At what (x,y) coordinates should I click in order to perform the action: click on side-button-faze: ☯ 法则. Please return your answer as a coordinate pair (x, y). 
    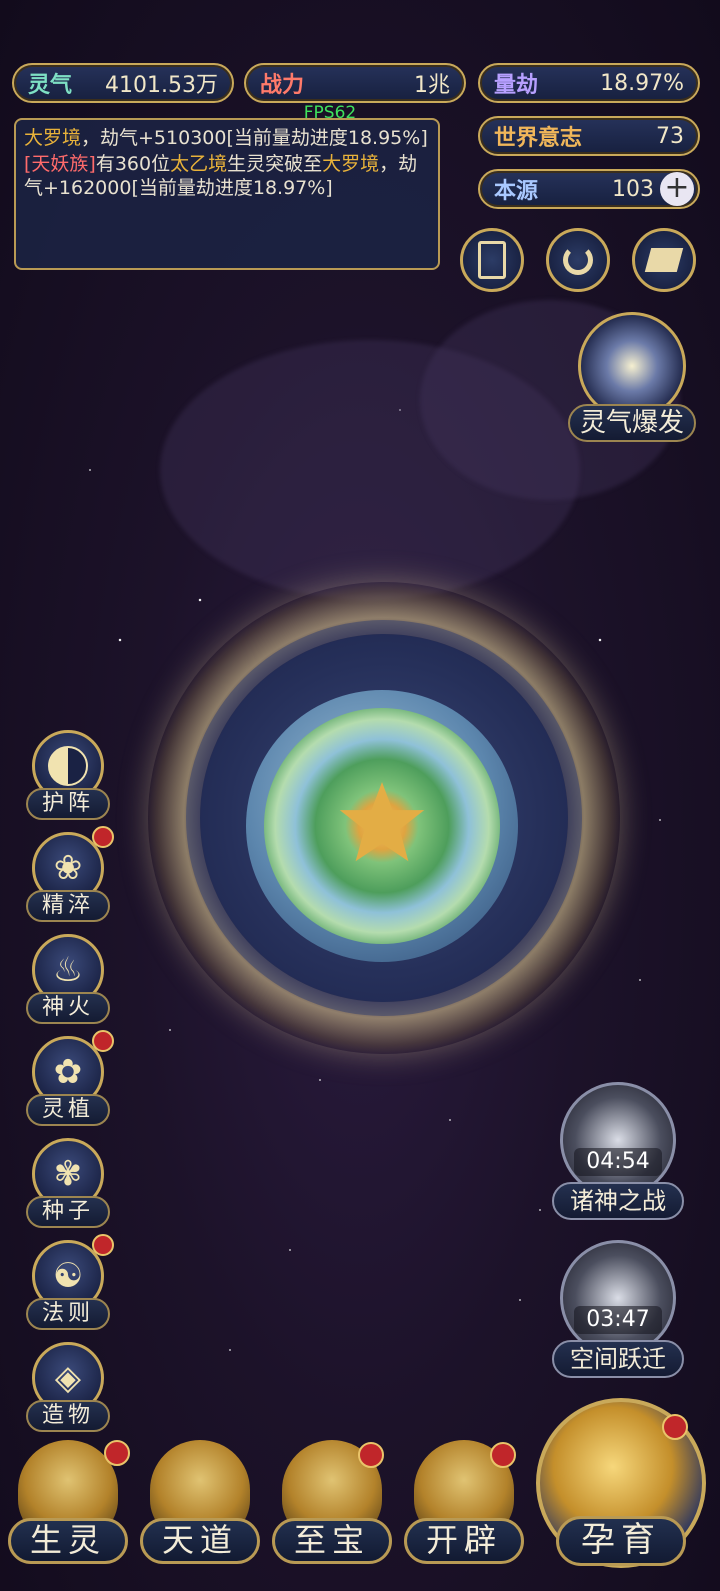
    Looking at the image, I should click on (70, 1286).